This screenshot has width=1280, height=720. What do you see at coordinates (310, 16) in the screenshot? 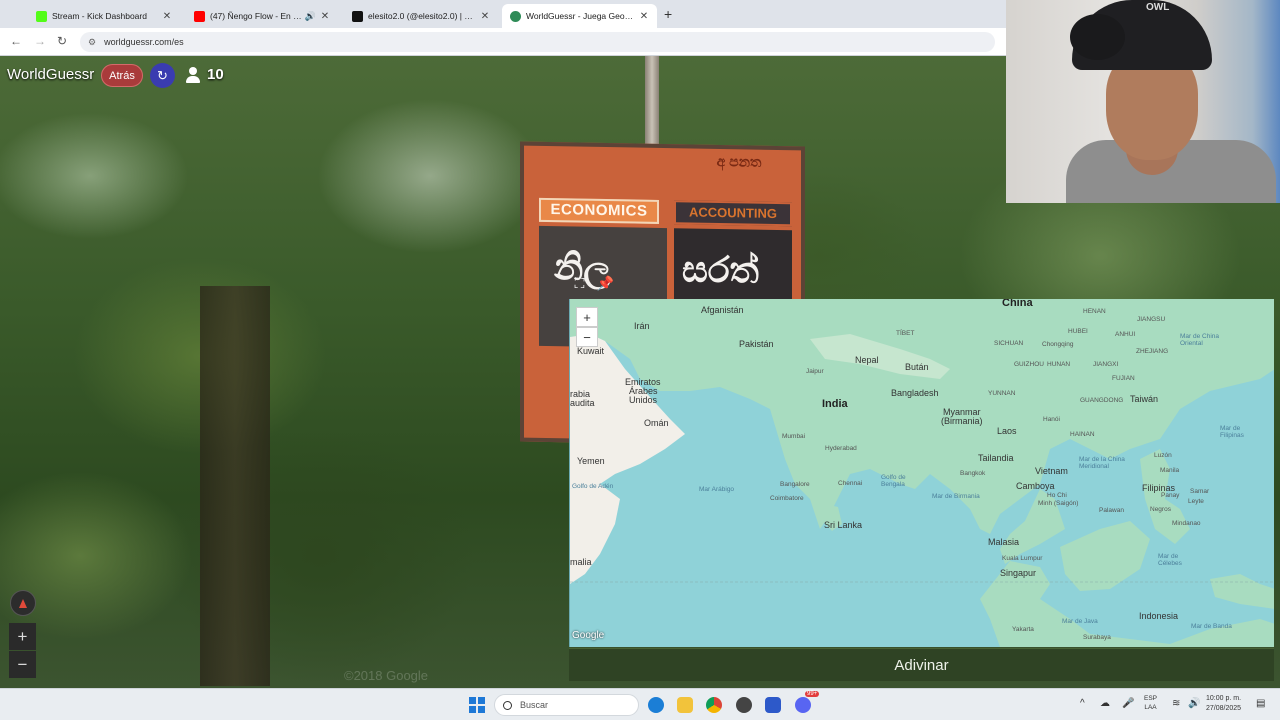
I see `speaker-icon: 🔊` at bounding box center [310, 16].